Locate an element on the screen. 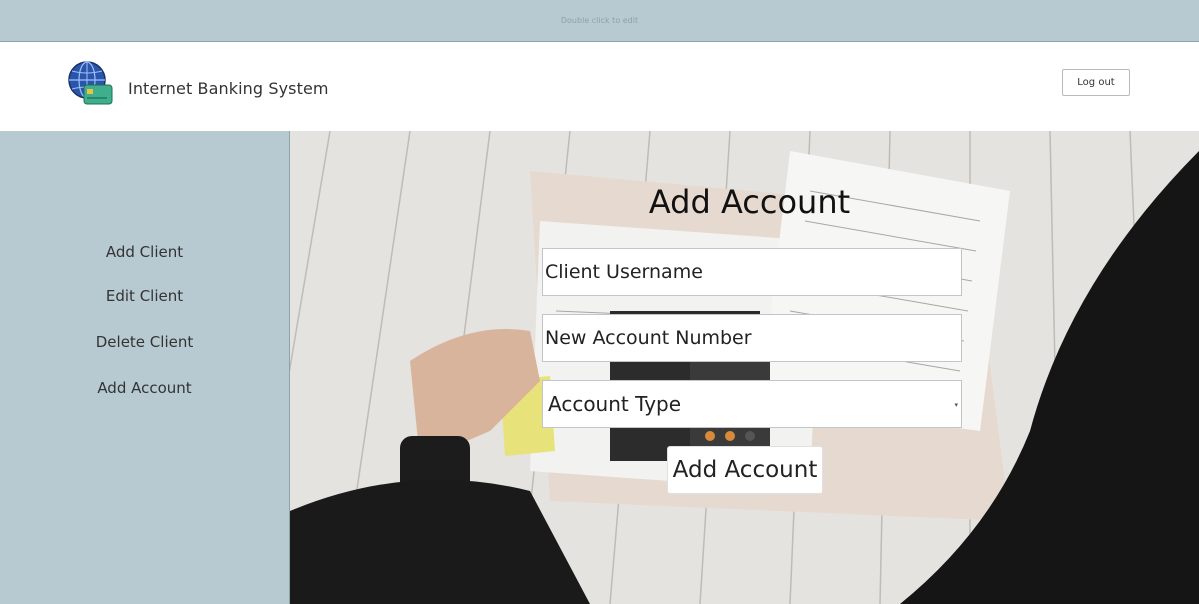  top-edit-bar: Double click to edit is located at coordinates (599, 21).